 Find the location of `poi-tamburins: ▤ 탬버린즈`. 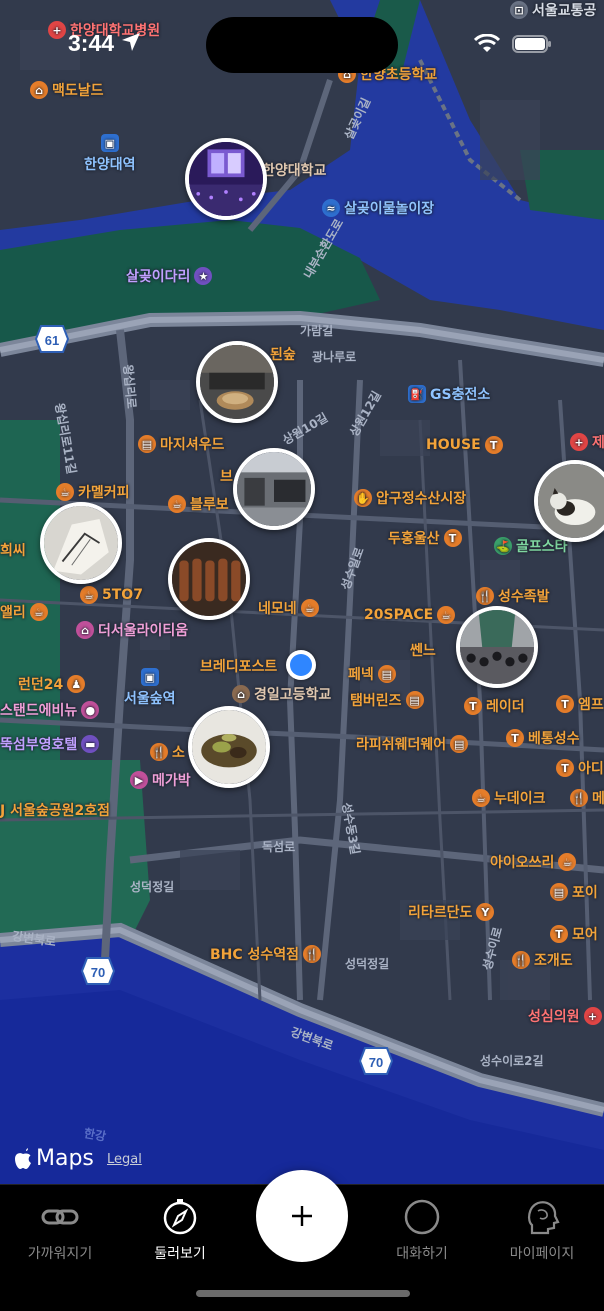

poi-tamburins: ▤ 탬버린즈 is located at coordinates (387, 700).